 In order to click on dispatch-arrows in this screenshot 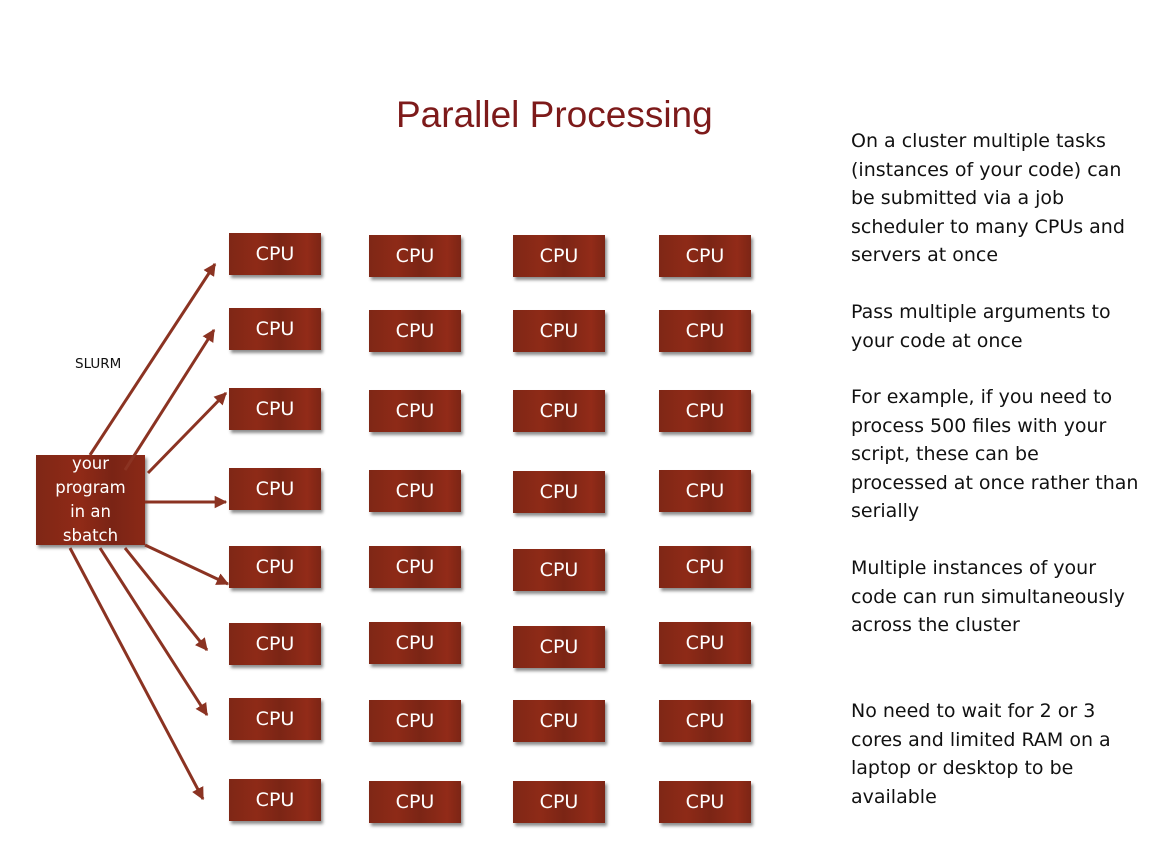, I will do `click(149, 531)`.